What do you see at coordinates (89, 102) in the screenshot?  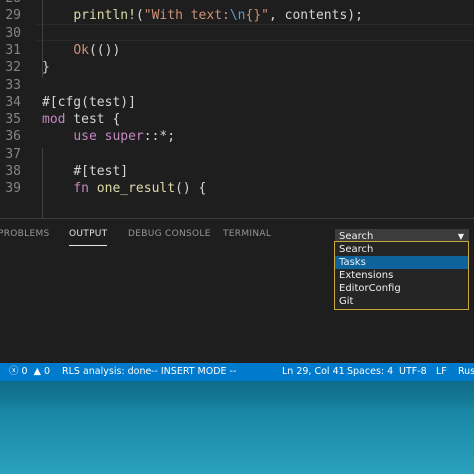 I see `code-text: #[cfg(test)]` at bounding box center [89, 102].